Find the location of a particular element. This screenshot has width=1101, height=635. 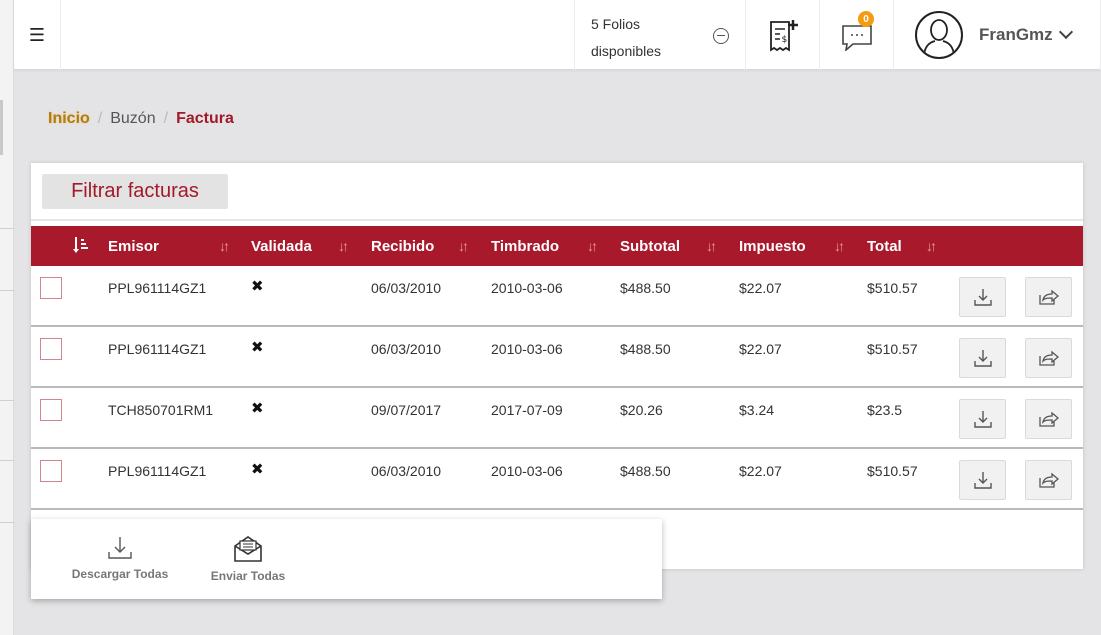

send-all-button: Enviar Todas is located at coordinates (248, 559).